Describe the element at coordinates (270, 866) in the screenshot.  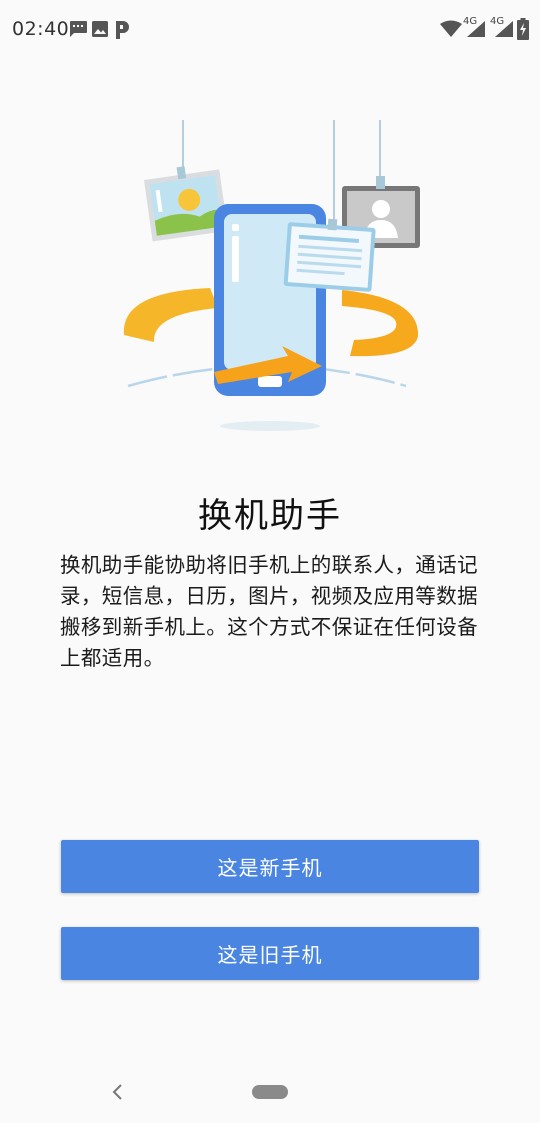
I see `new-phone-button: 这是新手机` at that location.